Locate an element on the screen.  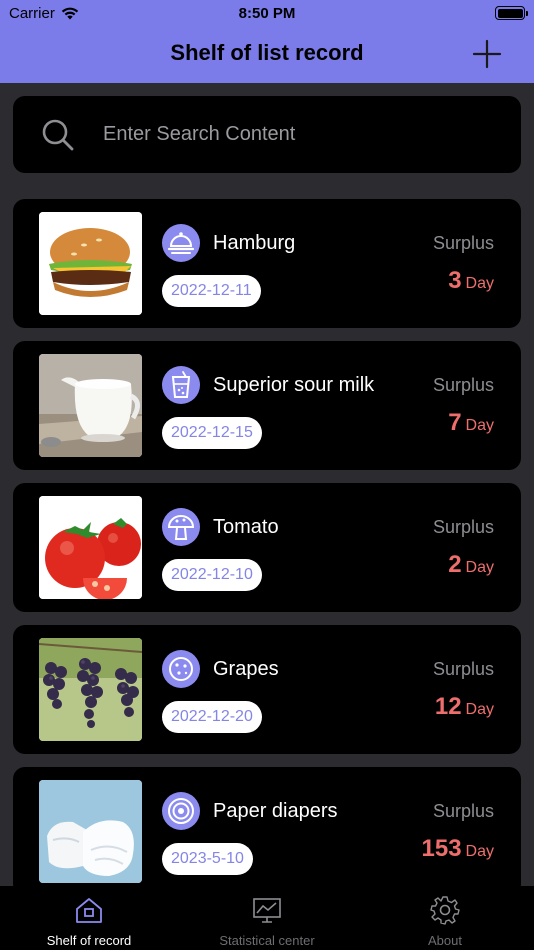
tab-label: About is located at coordinates (445, 940).